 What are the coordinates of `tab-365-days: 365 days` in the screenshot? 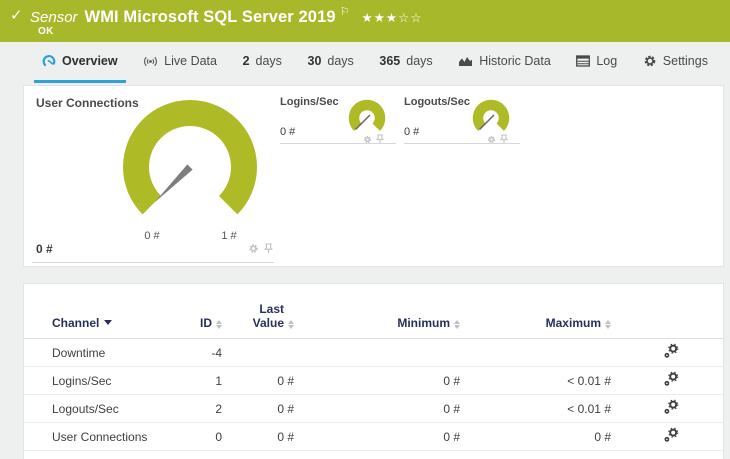 It's located at (405, 62).